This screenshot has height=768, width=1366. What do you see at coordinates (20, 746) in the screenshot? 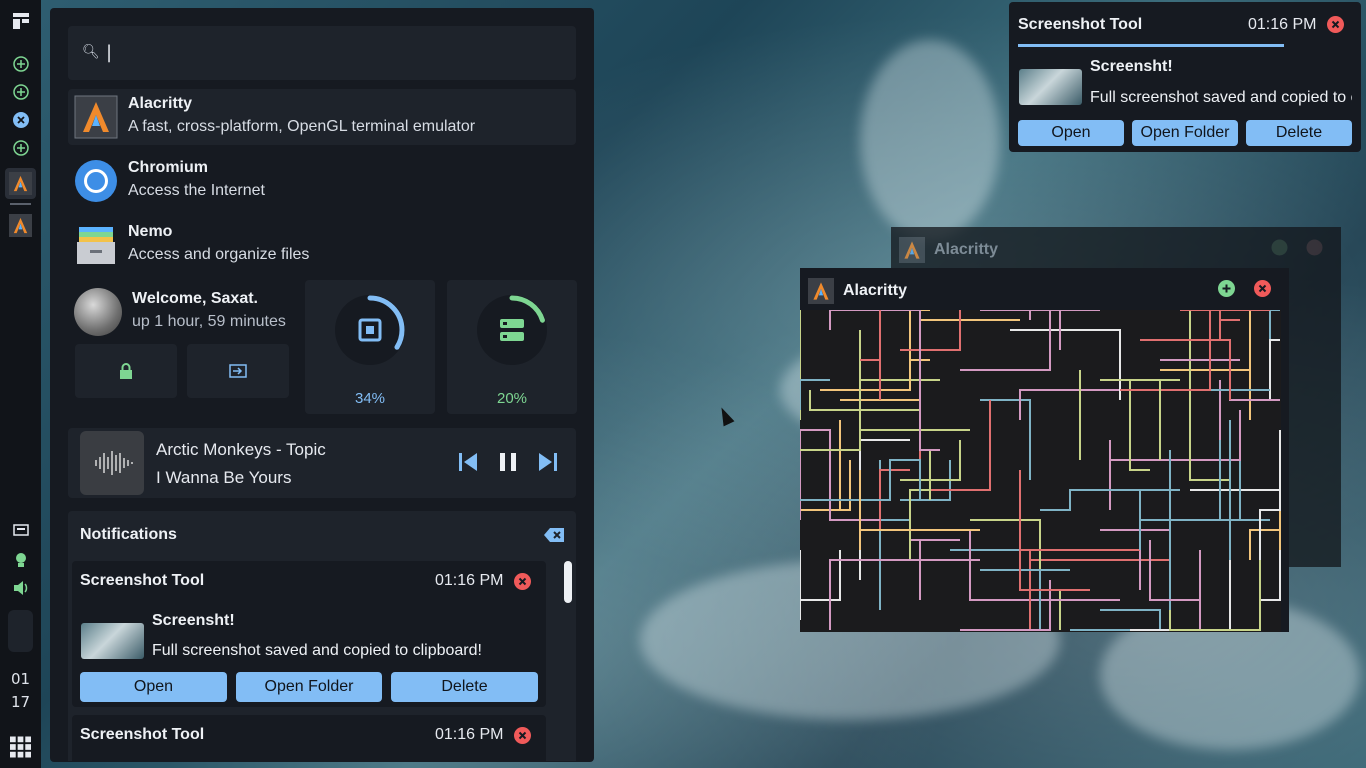
I see `apps-grid-icon` at bounding box center [20, 746].